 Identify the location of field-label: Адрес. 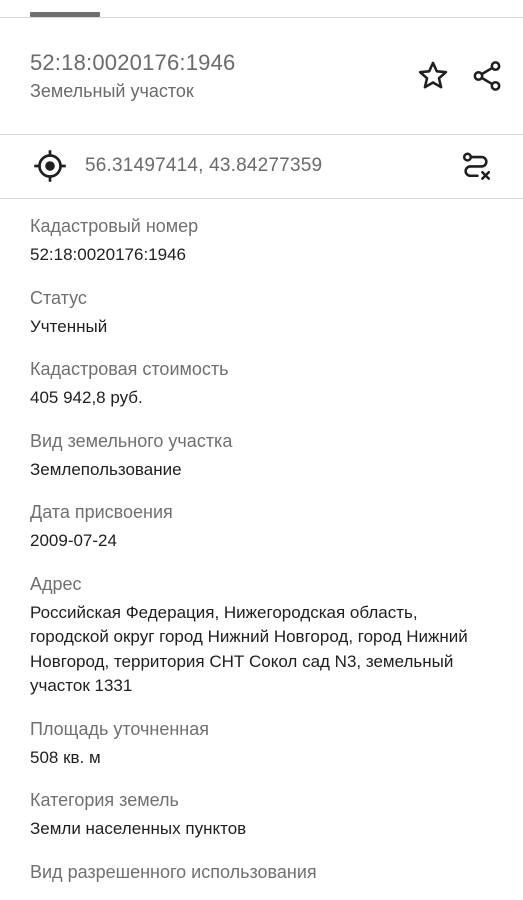
(56, 583).